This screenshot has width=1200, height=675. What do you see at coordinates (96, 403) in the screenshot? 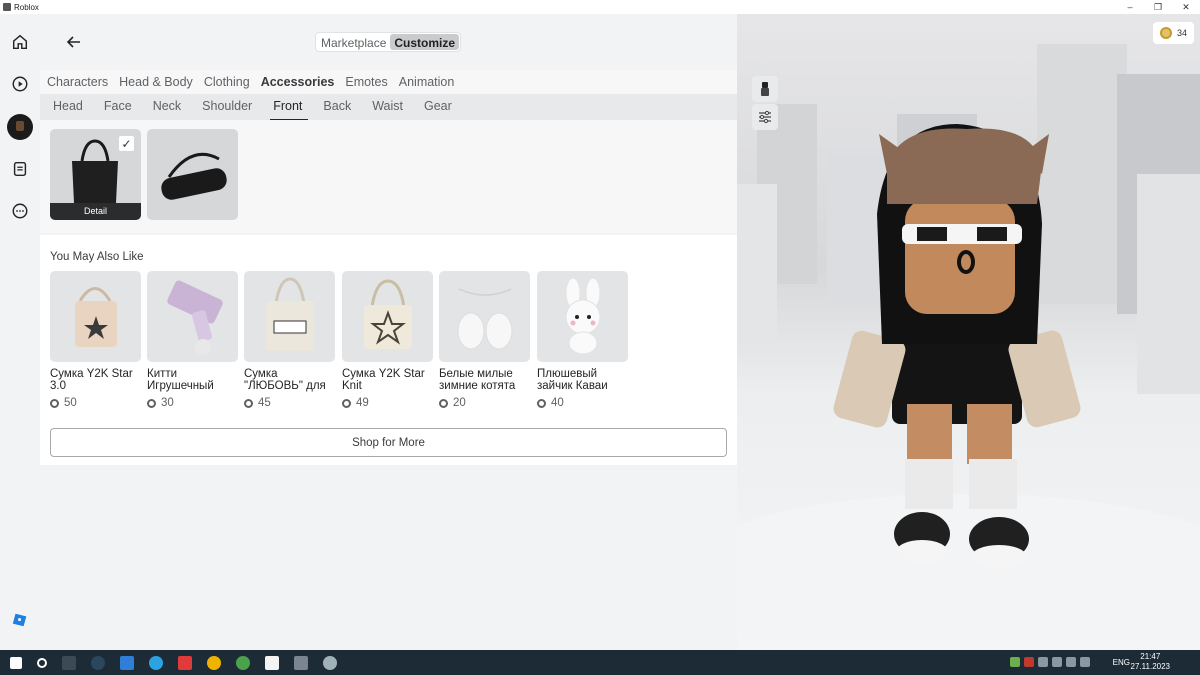
I see `item-price: 50` at bounding box center [96, 403].